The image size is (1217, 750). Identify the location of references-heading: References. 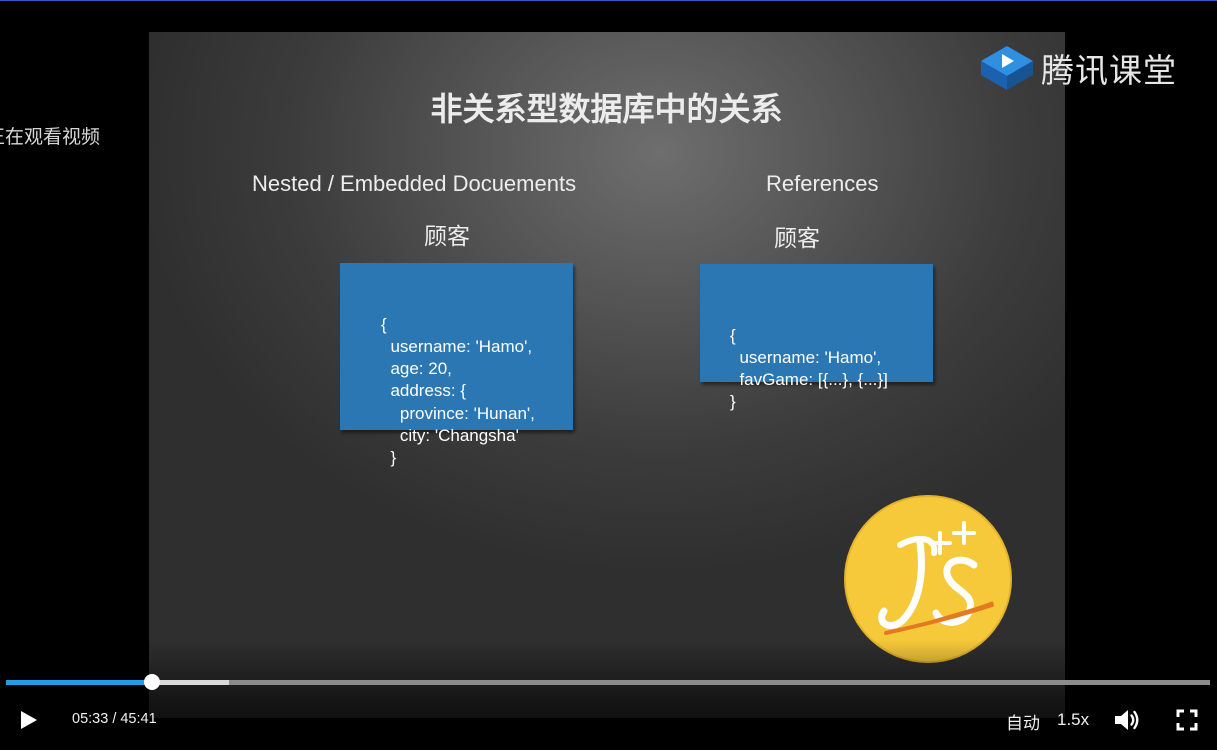
(822, 183).